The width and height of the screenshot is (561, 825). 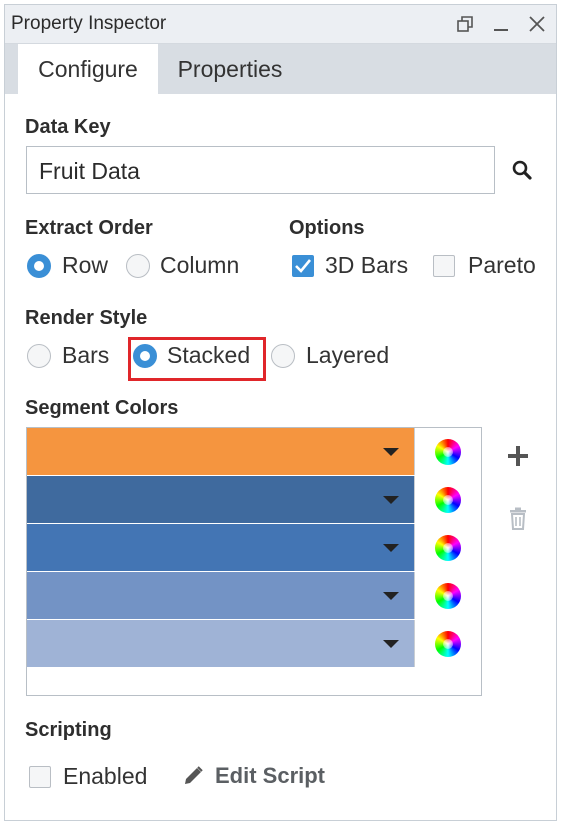 What do you see at coordinates (501, 24) in the screenshot?
I see `minimize-icon` at bounding box center [501, 24].